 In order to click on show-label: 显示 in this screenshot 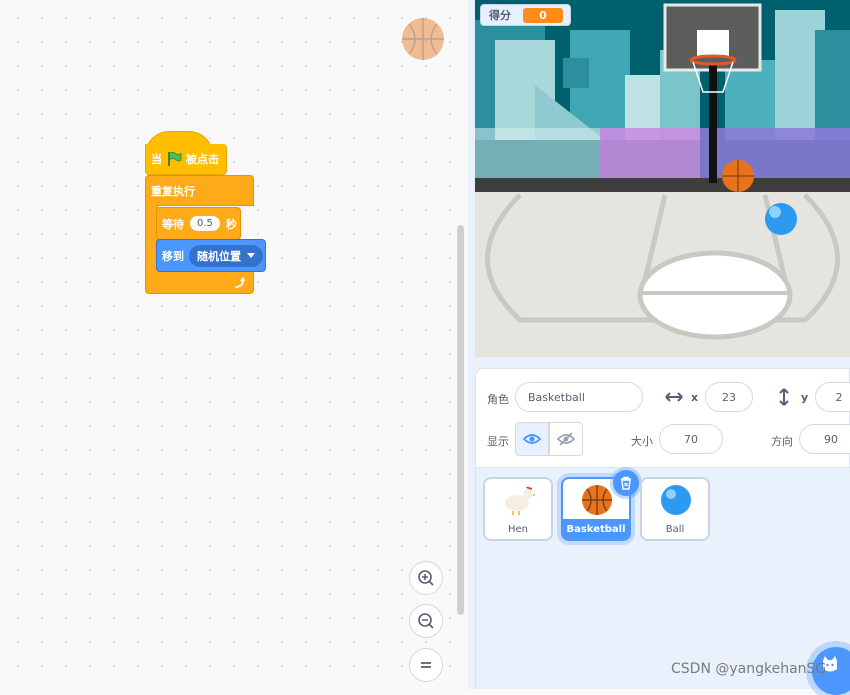, I will do `click(498, 441)`.